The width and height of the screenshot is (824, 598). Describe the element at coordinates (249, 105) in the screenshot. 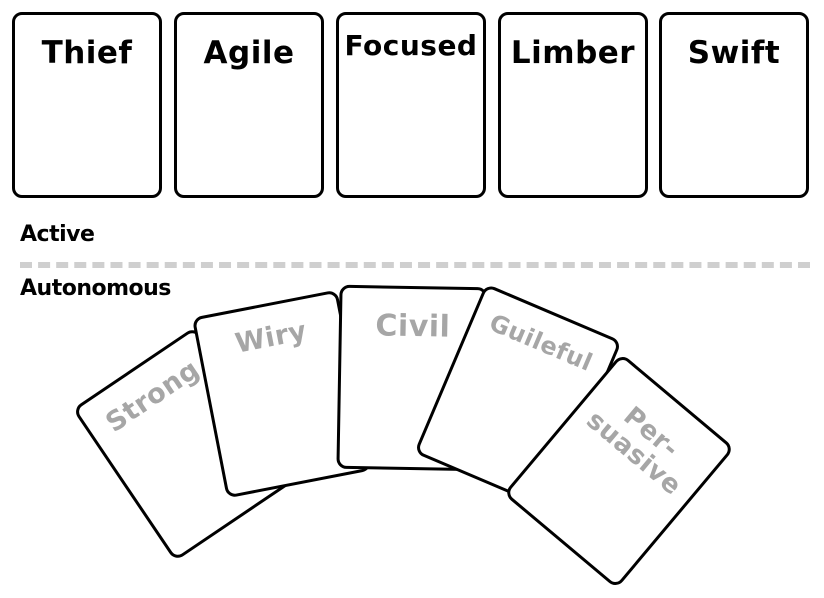

I see `active-card-agile: Agile` at that location.